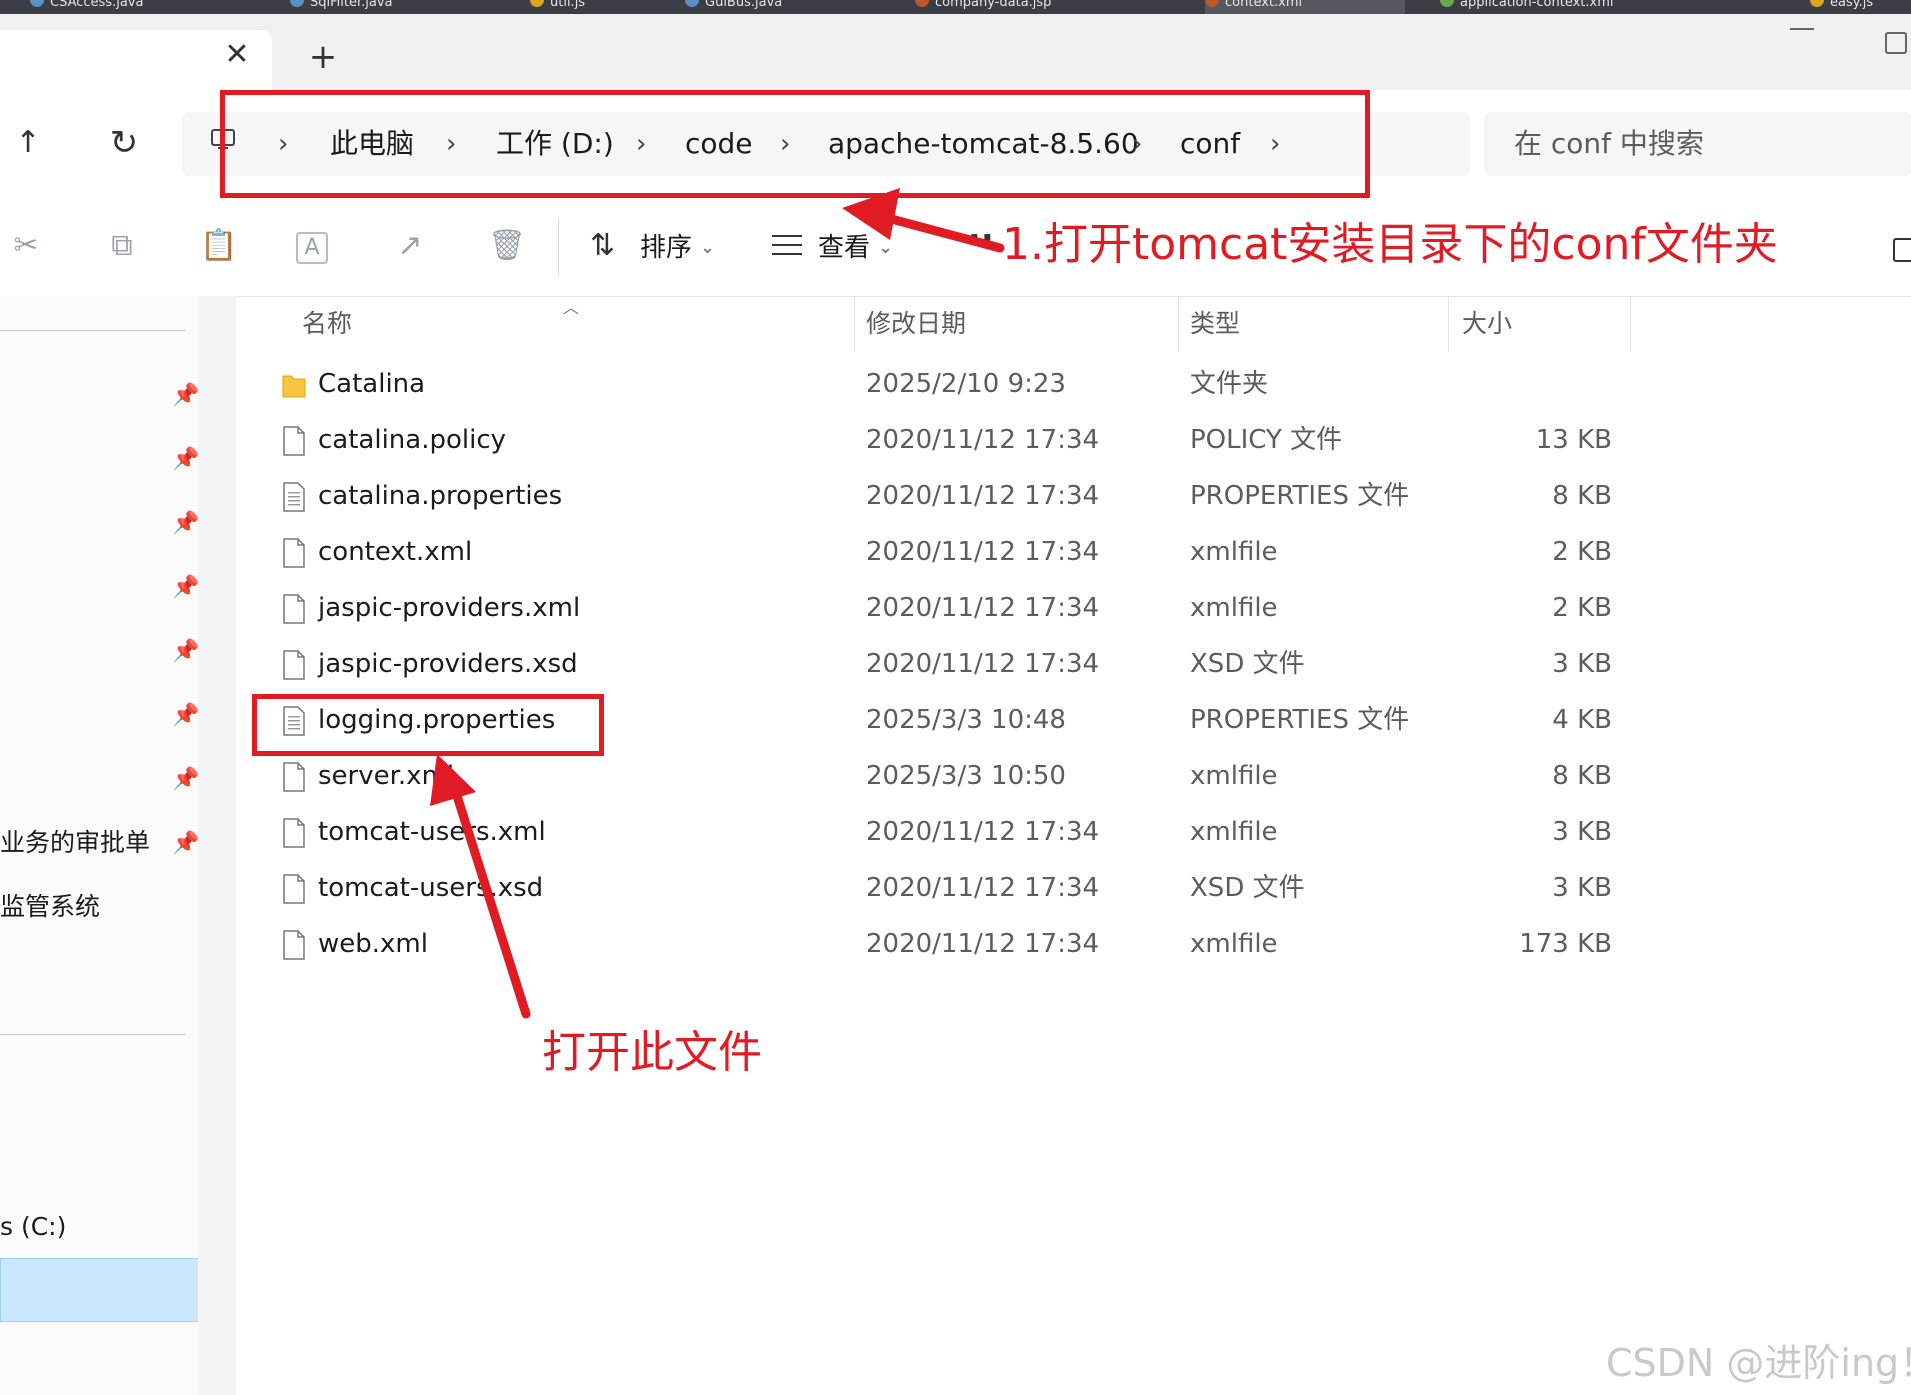 Image resolution: width=1911 pixels, height=1395 pixels. Describe the element at coordinates (1390, 244) in the screenshot. I see `annotation-step1: 1.打开tomcat安装目录下的conf文件夹` at that location.